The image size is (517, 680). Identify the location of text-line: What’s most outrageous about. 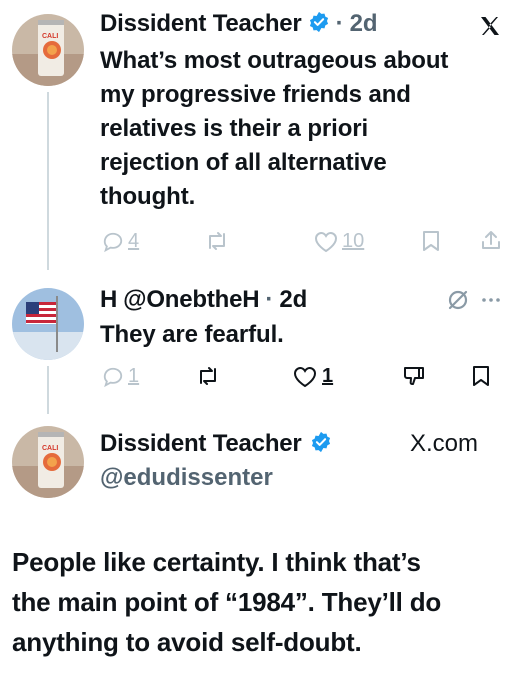
(274, 60).